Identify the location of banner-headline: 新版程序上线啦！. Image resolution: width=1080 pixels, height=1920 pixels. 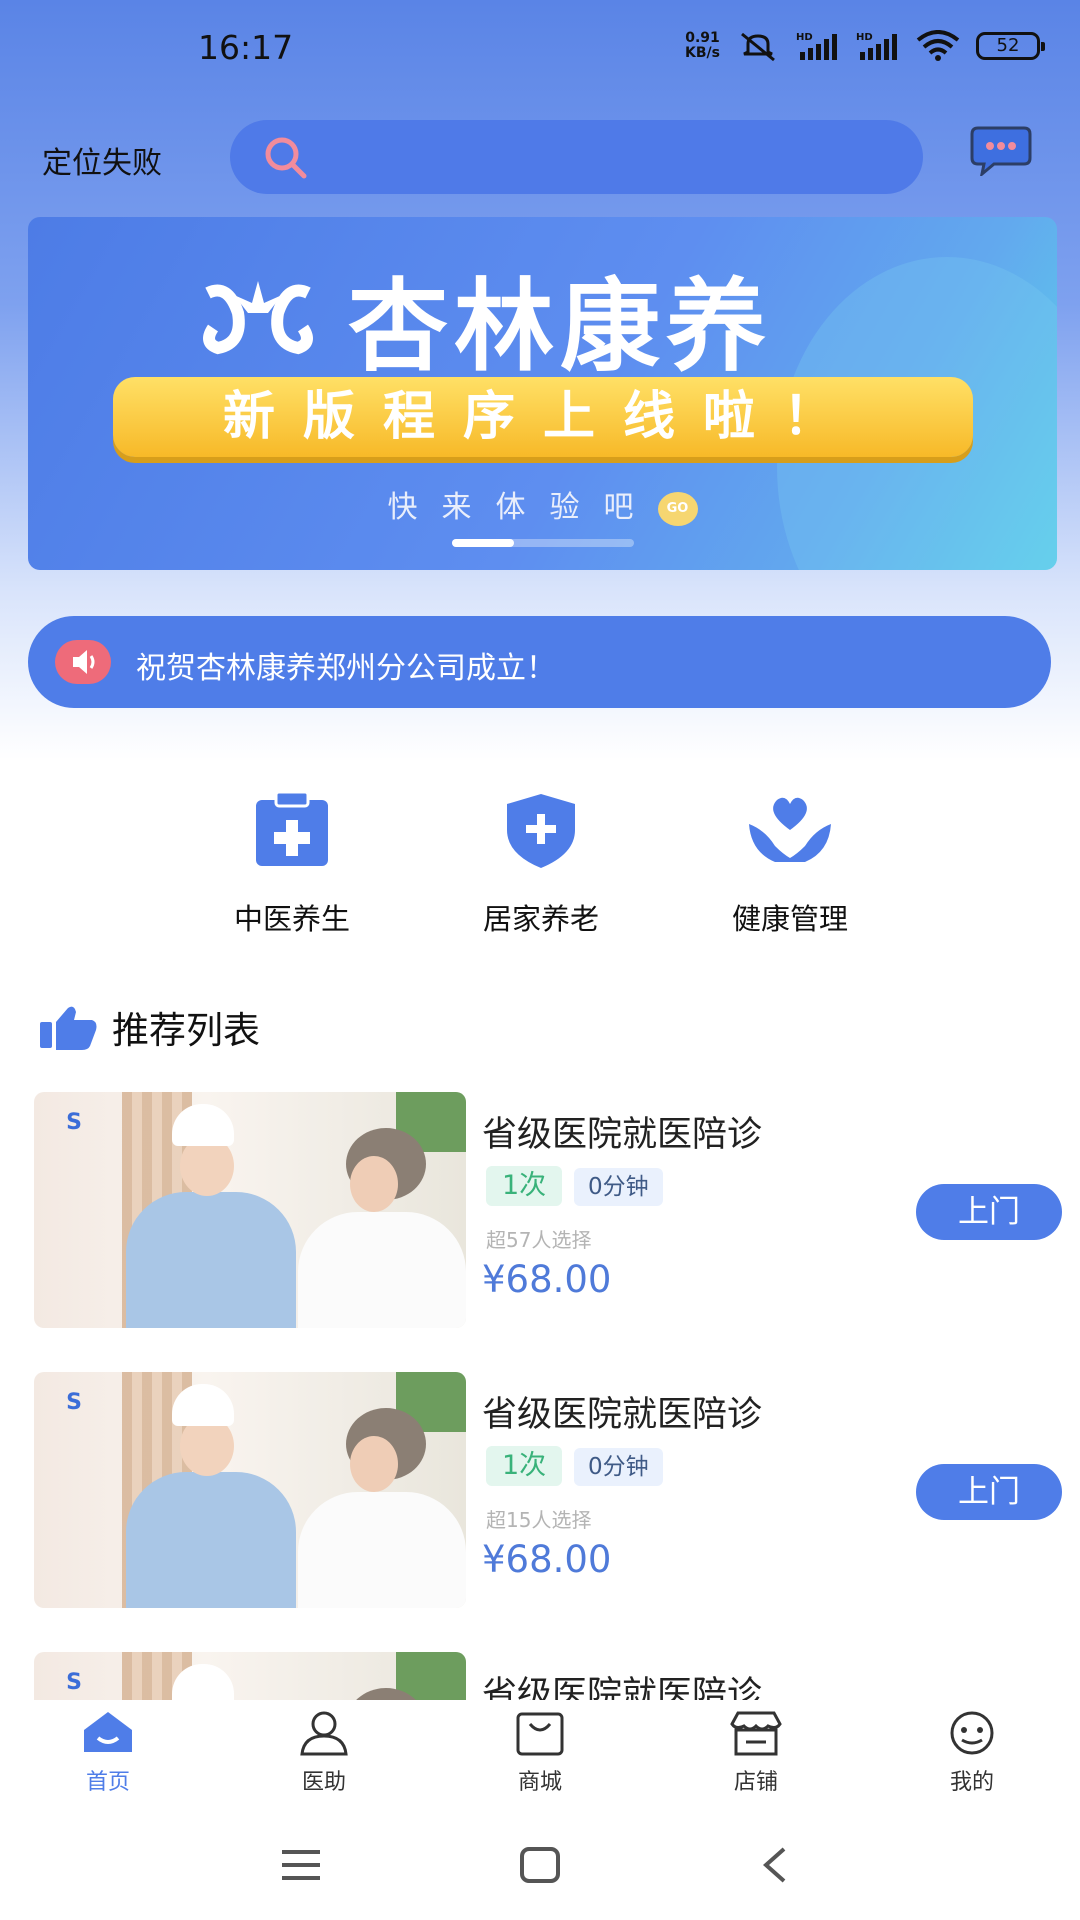
(543, 417).